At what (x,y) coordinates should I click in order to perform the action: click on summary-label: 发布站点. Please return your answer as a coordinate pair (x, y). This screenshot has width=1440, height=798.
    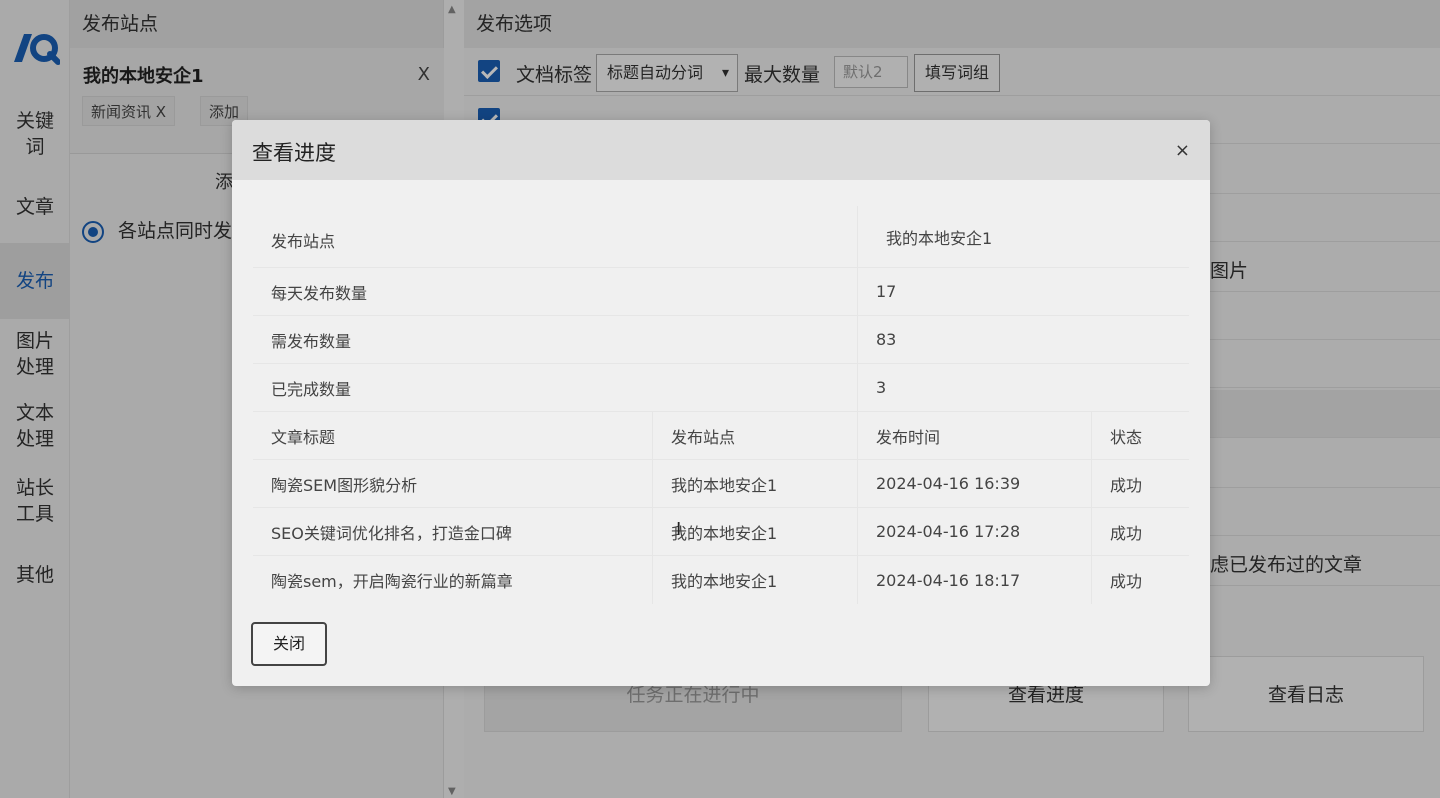
    Looking at the image, I should click on (555, 236).